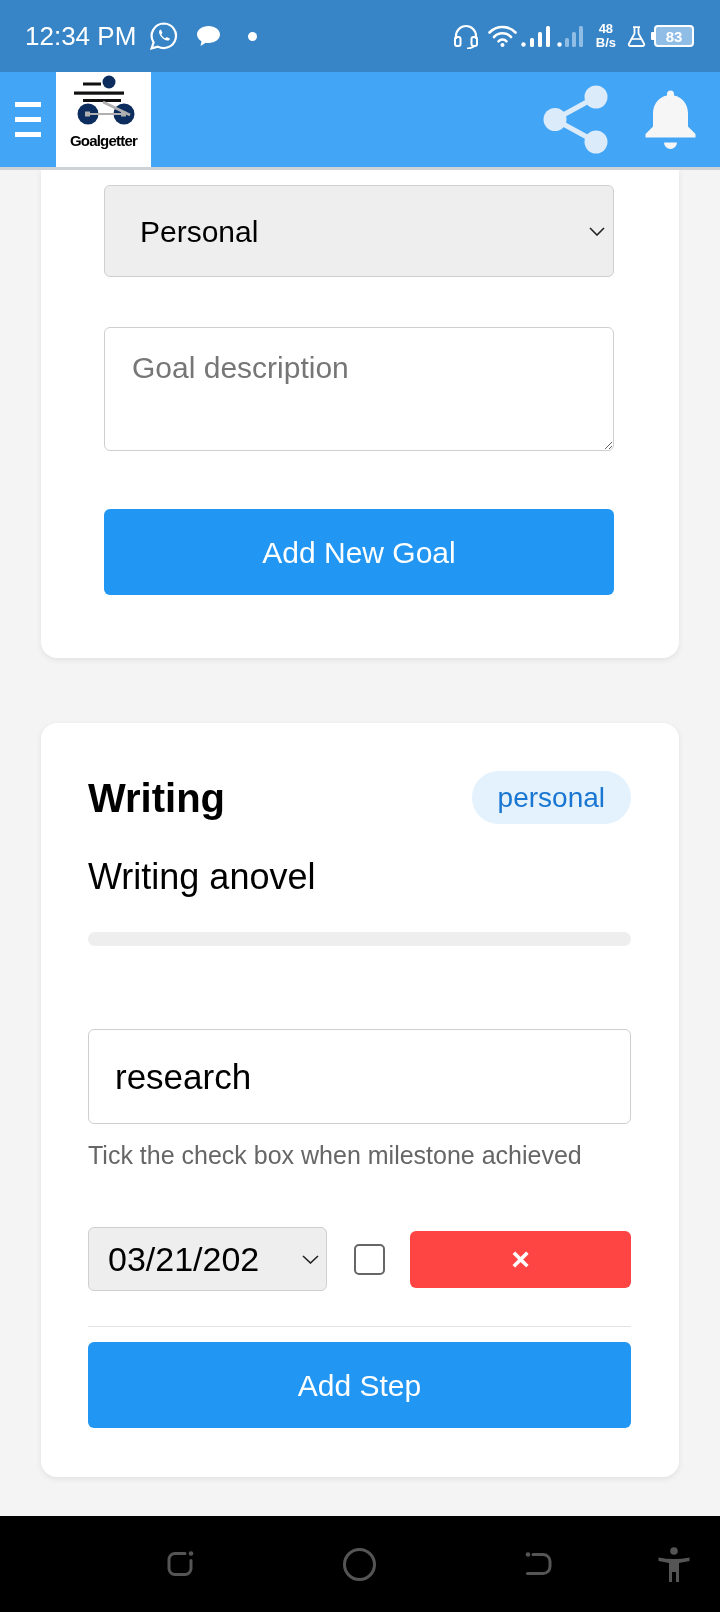 The width and height of the screenshot is (720, 1612). What do you see at coordinates (209, 36) in the screenshot?
I see `message-bubble-icon` at bounding box center [209, 36].